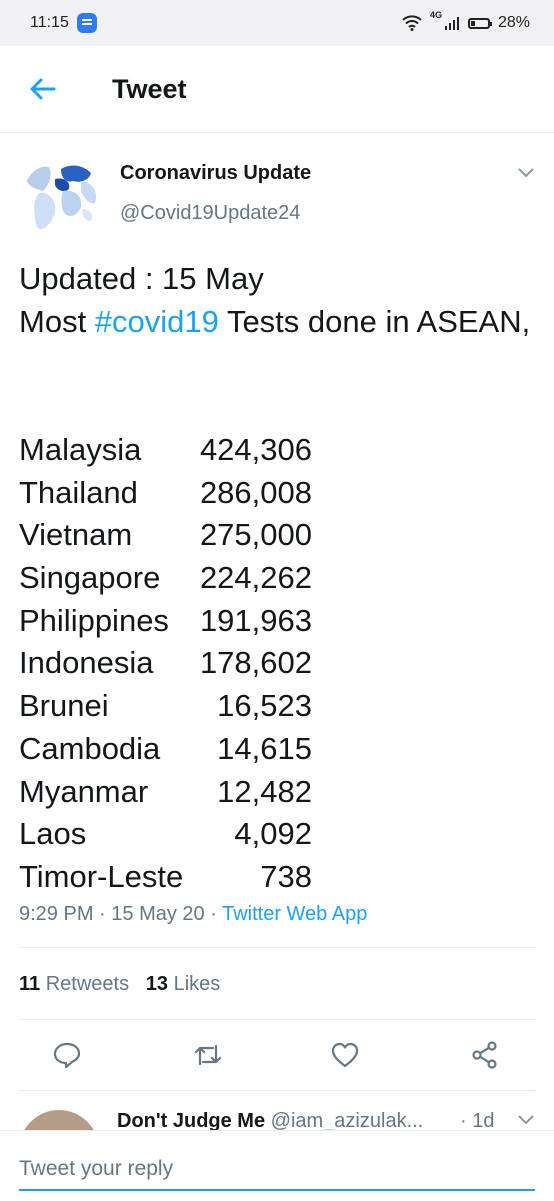 The height and width of the screenshot is (1201, 554). I want to click on tweet-time: 9:29 PM, so click(56, 914).